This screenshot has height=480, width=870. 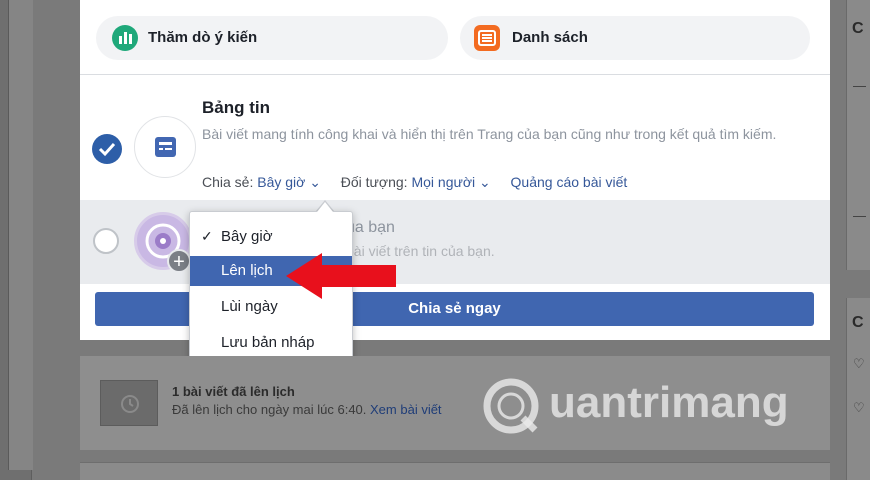 I want to click on share-time-dropdown: Bây giờ ⌄, so click(x=289, y=182).